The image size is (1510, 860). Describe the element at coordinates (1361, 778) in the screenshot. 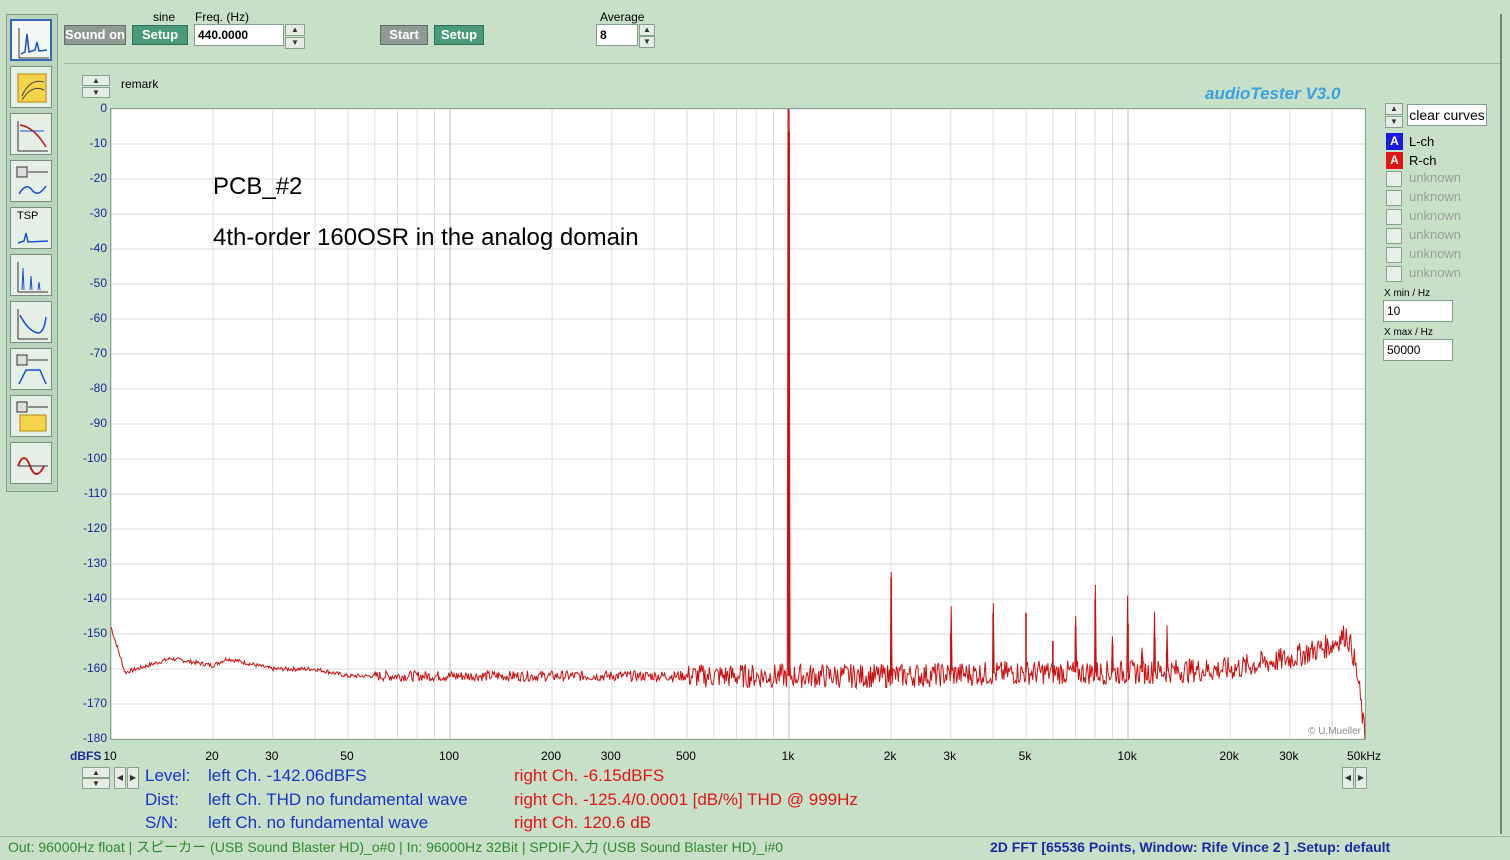

I see `xmax-right-icon: ▶` at that location.